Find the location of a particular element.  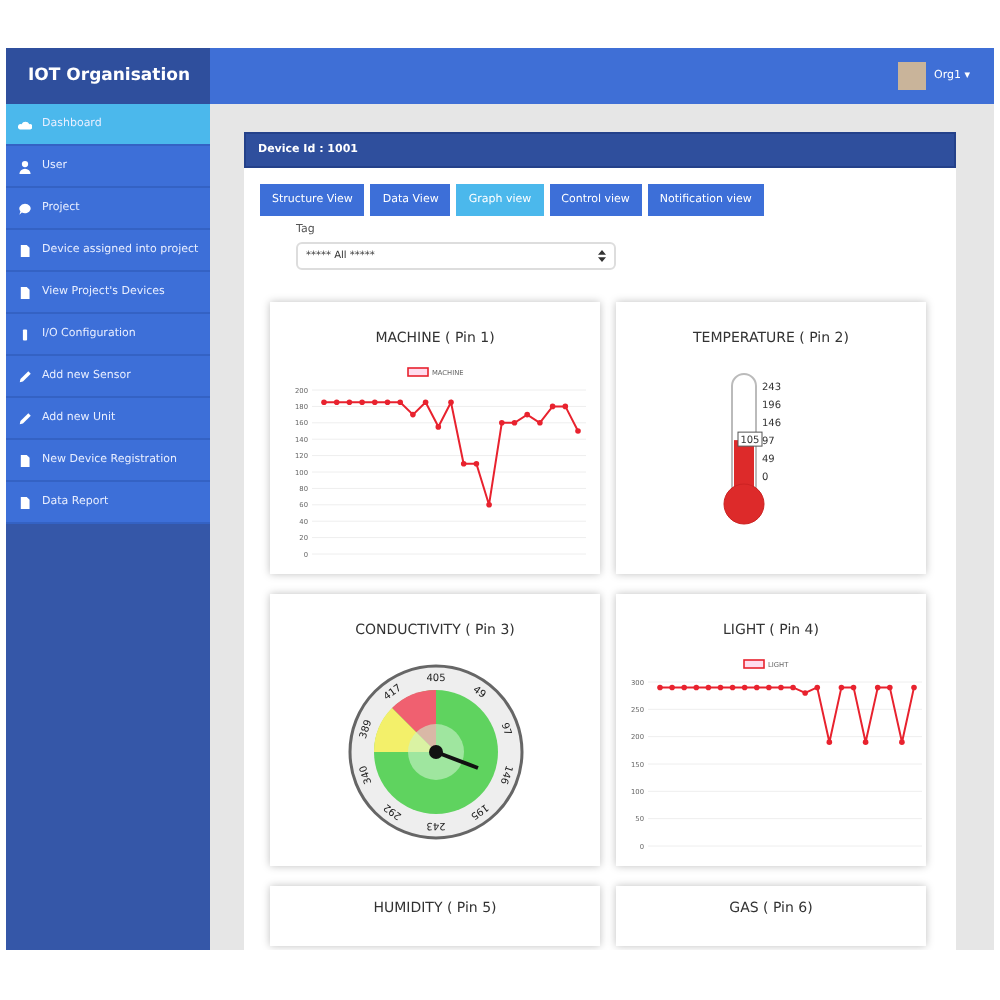

brand-title: IOT Organisation is located at coordinates (108, 76).